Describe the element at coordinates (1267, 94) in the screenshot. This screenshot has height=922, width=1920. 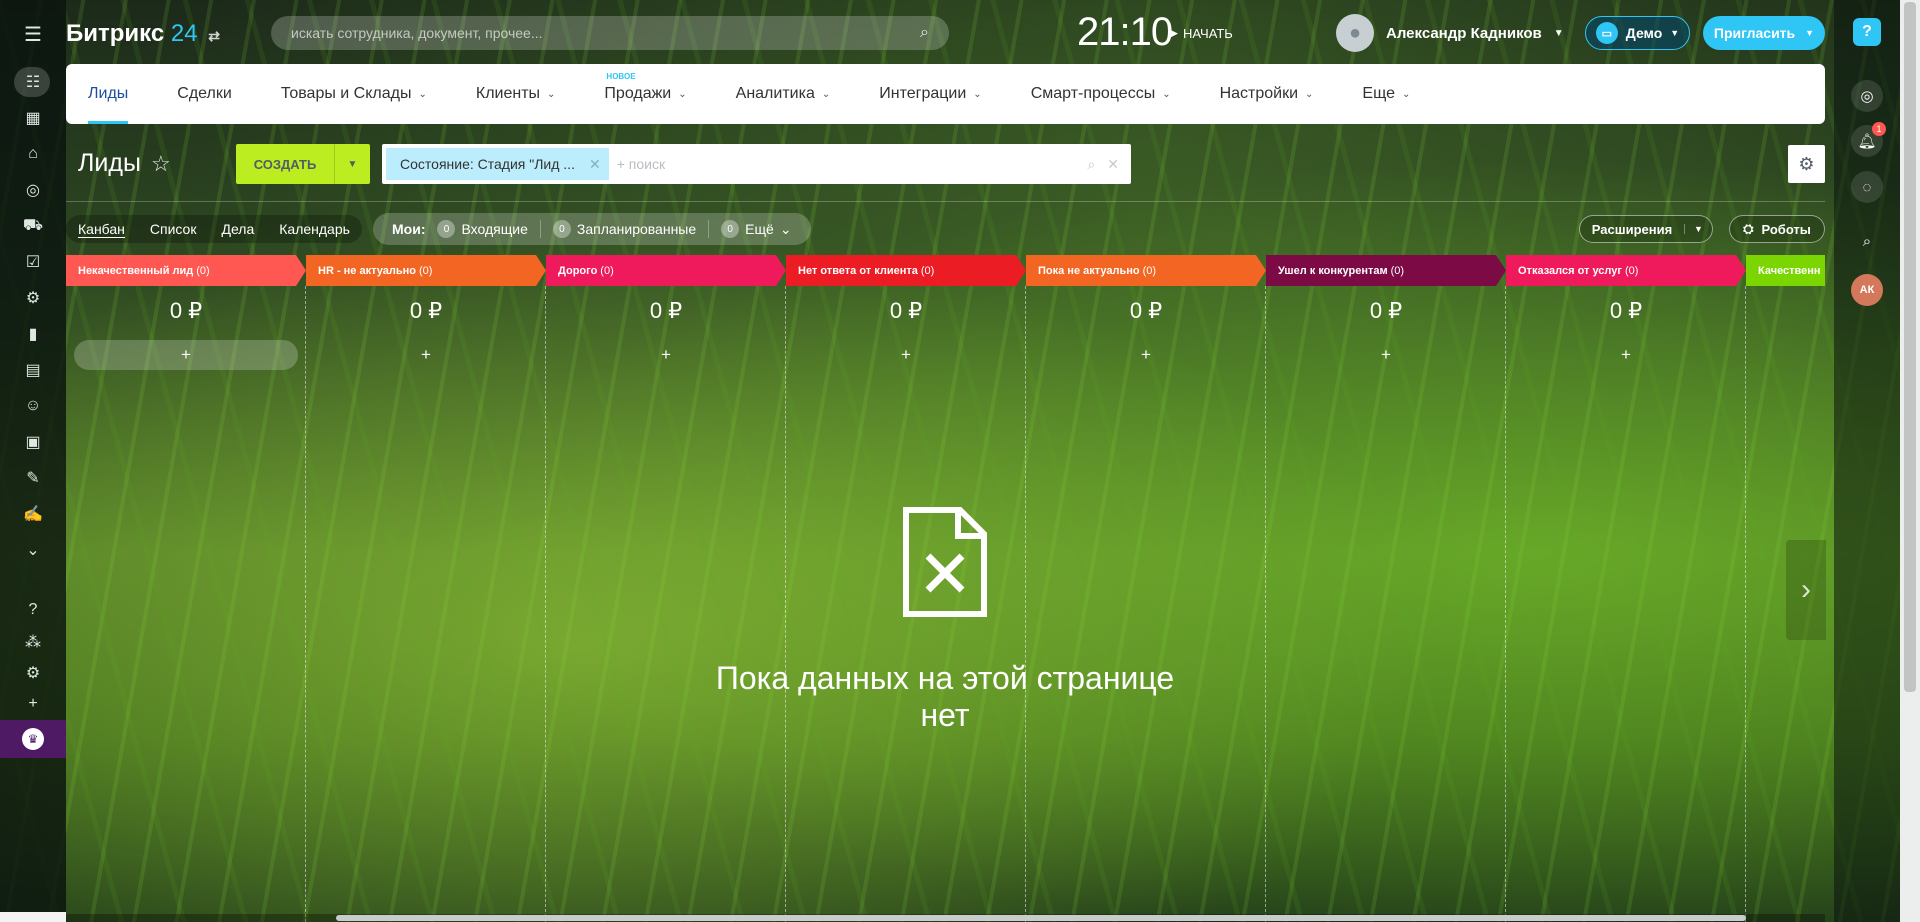
I see `tab-8: Настройки ⌄` at that location.